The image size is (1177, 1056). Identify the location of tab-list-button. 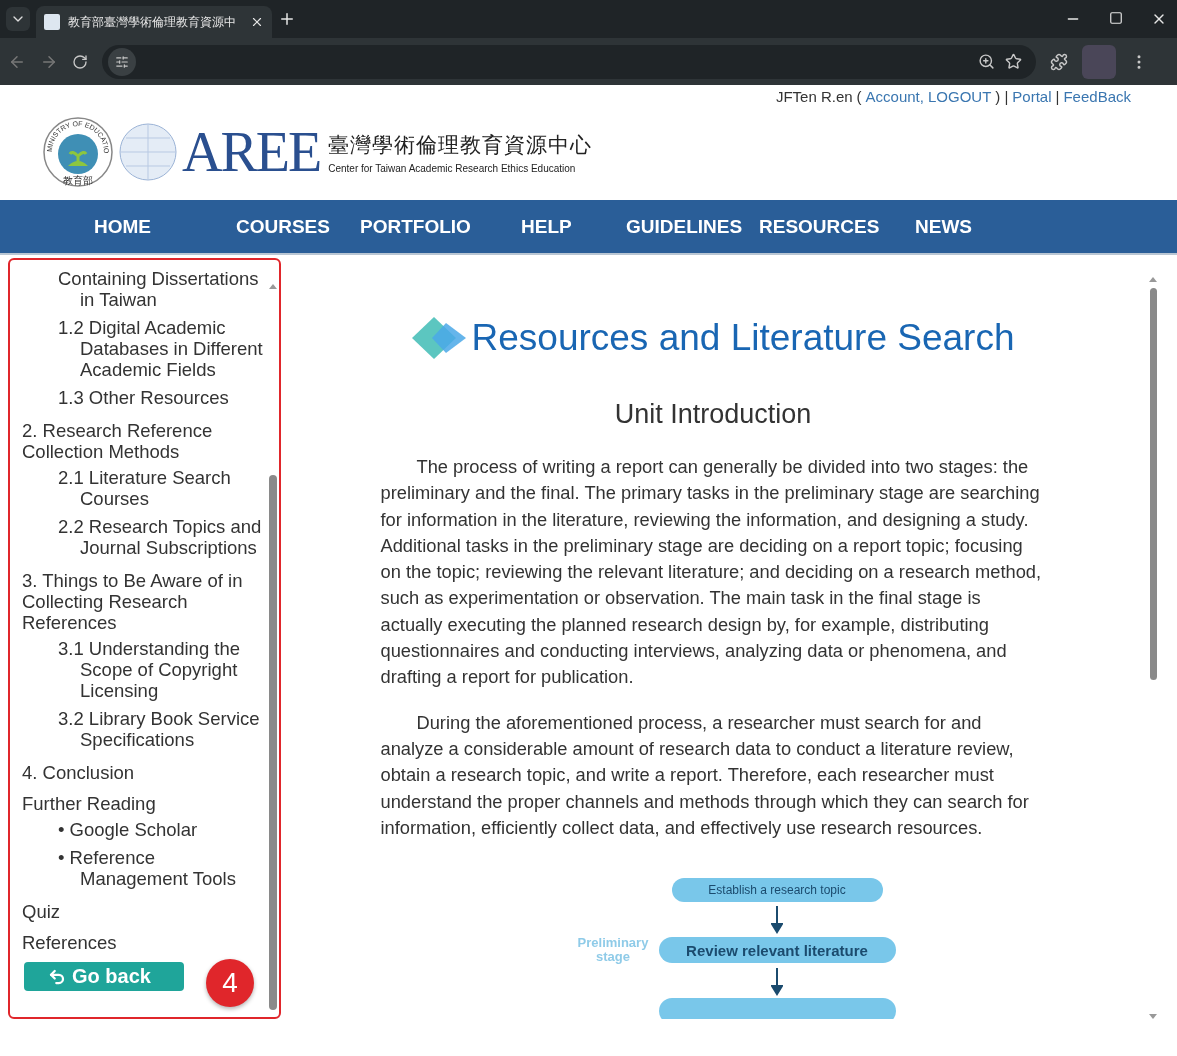
(18, 19).